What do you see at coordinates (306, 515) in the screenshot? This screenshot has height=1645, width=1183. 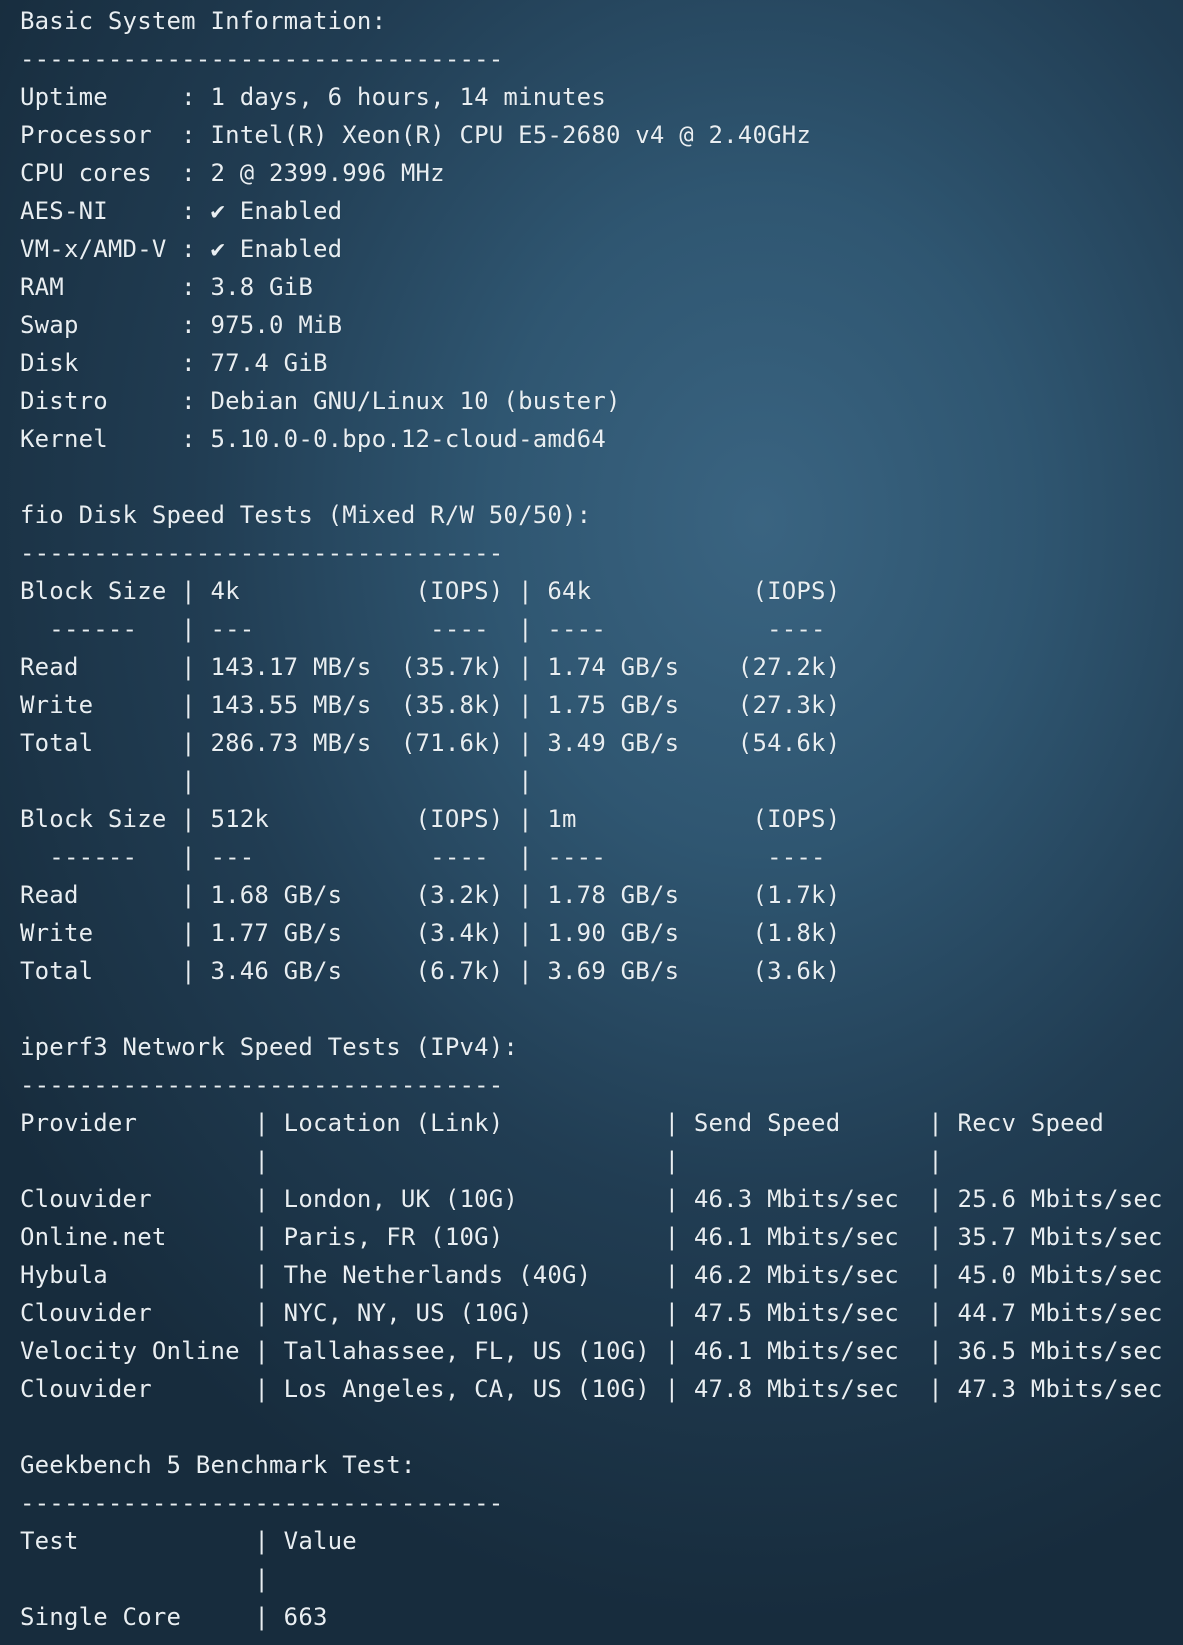 I see `terminal-line: fio Disk Speed Tests (Mixed R/W 50/50):` at bounding box center [306, 515].